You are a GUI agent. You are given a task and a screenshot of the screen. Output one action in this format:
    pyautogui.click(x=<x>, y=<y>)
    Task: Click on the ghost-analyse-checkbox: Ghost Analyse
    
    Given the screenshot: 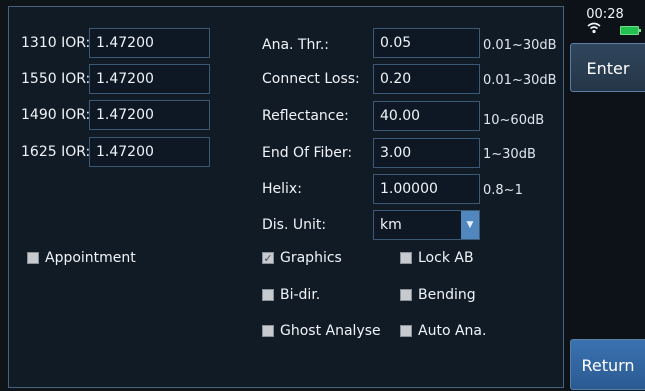 What is the action you would take?
    pyautogui.click(x=321, y=331)
    